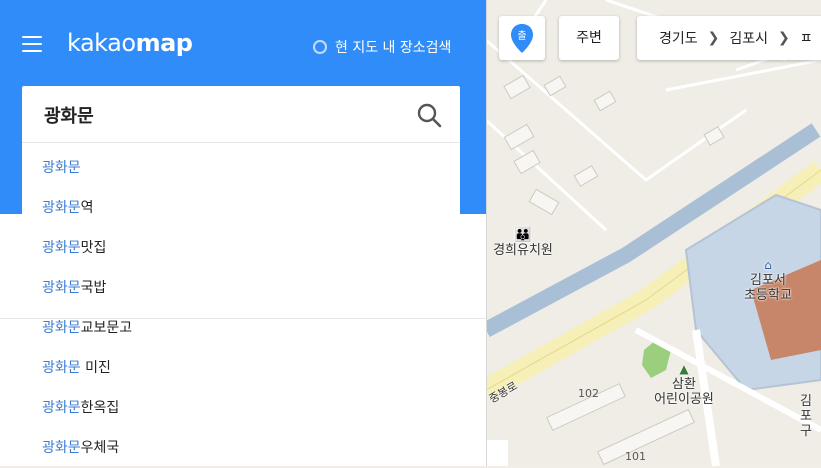  Describe the element at coordinates (497, 453) in the screenshot. I see `map-overlay-box` at that location.